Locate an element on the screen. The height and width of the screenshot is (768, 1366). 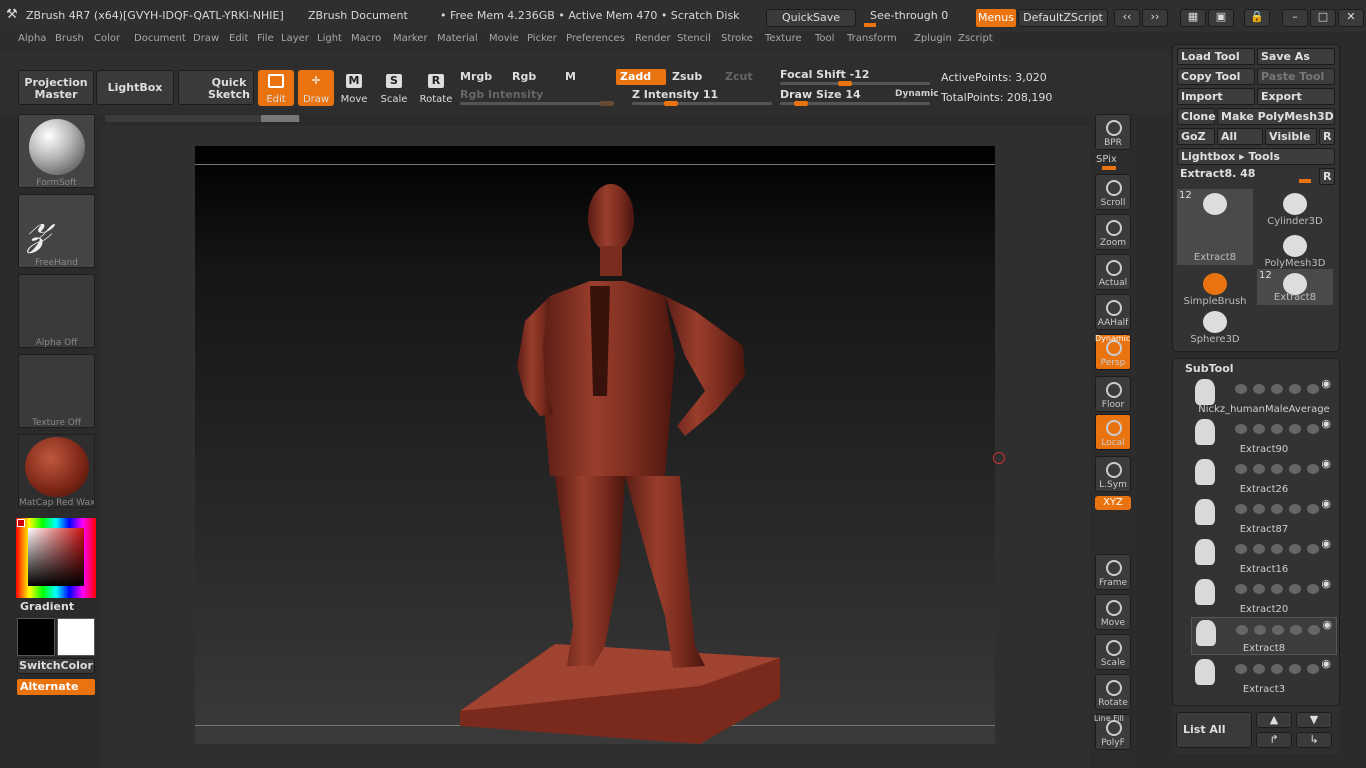
actual-button: Actual is located at coordinates (1113, 272).